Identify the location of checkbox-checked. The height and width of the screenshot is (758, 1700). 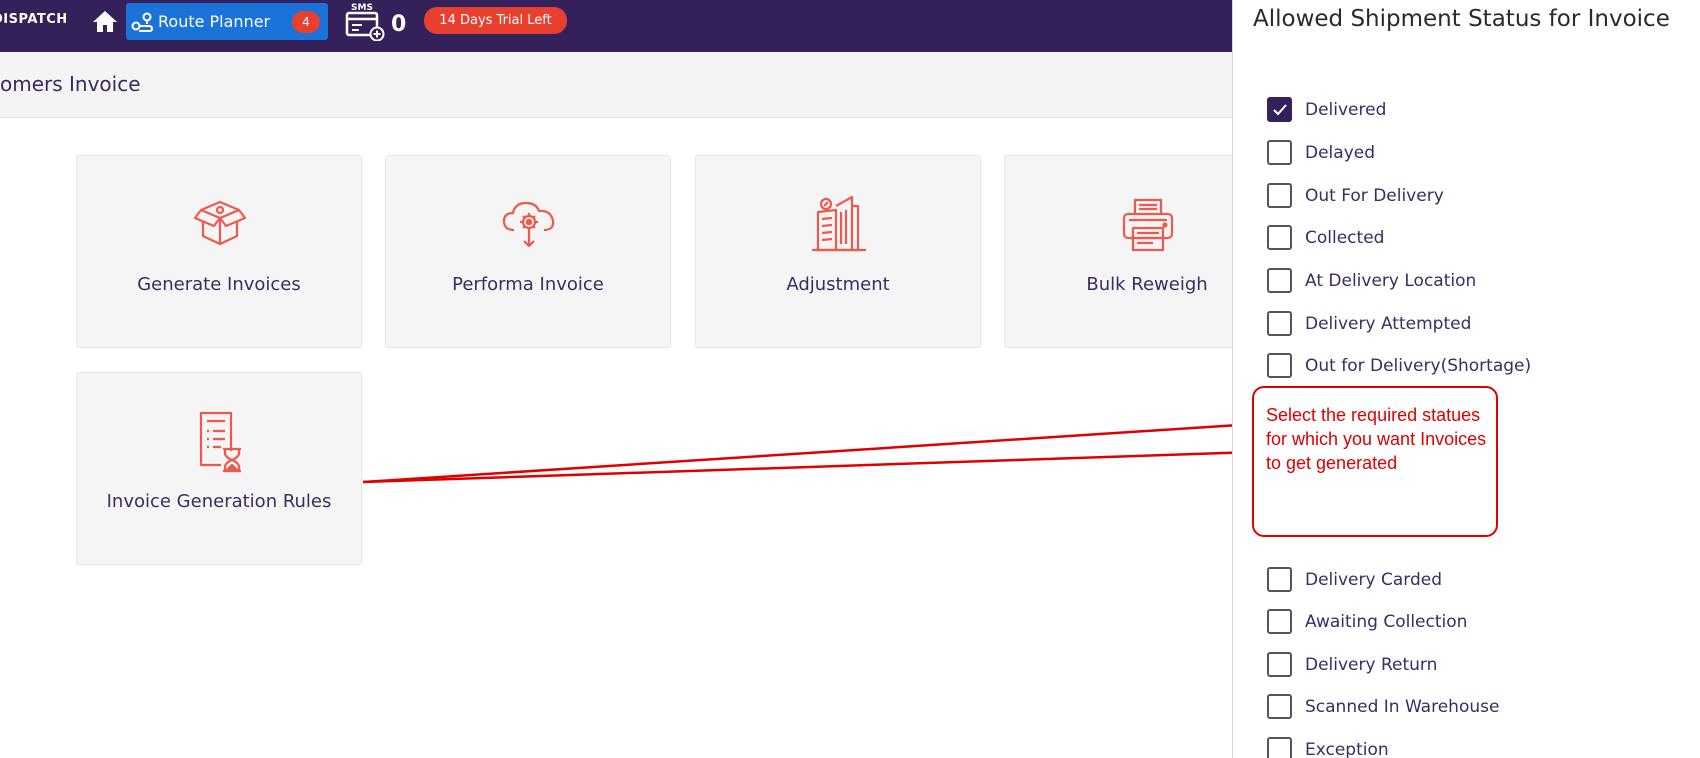
(1279, 109).